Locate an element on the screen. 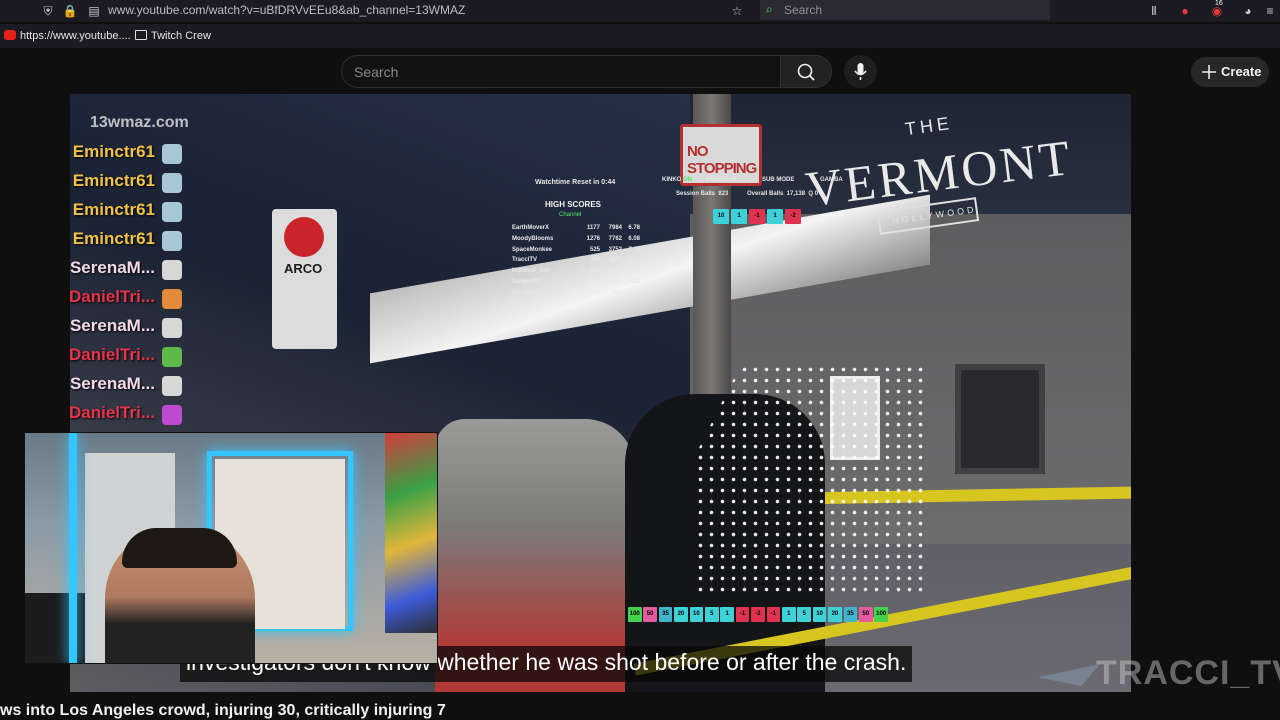  high-score-row: famguy99 190 1104 5.81 is located at coordinates (576, 284).